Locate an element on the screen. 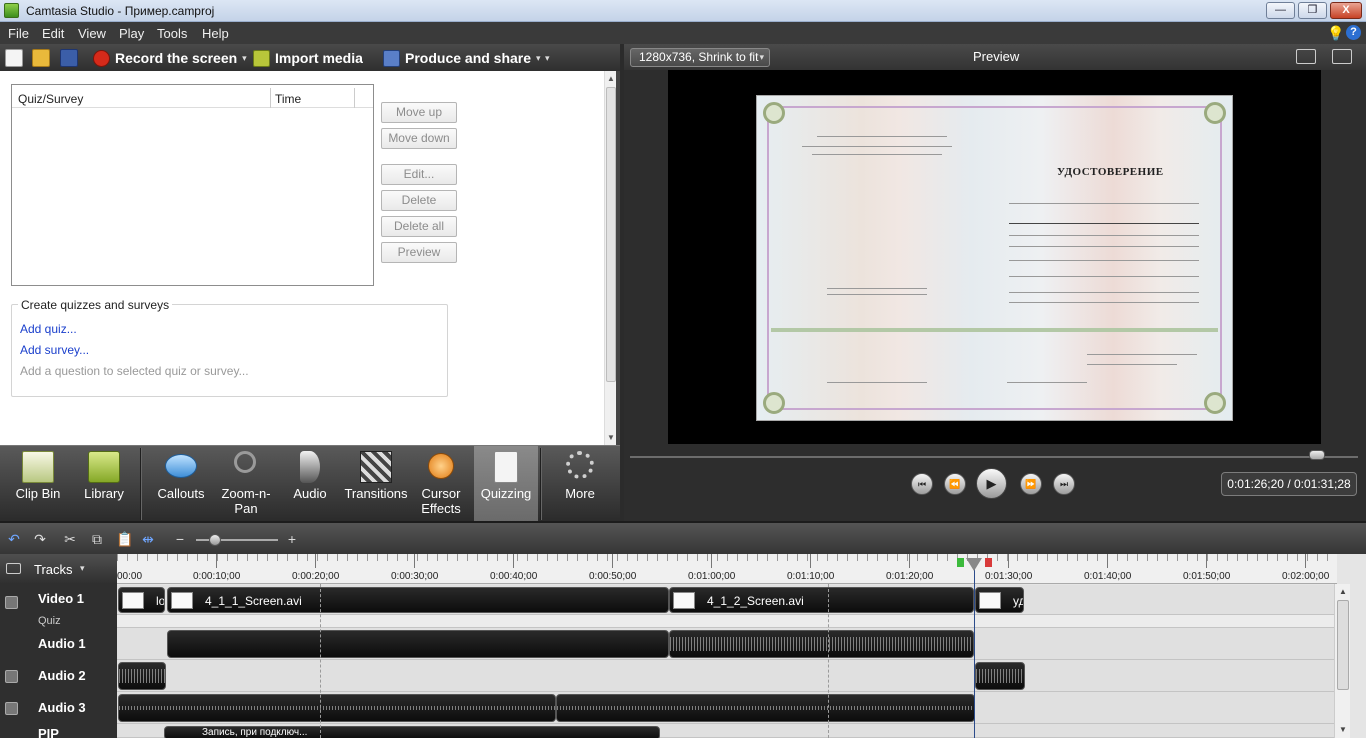  detach-preview-icon is located at coordinates (1342, 56).